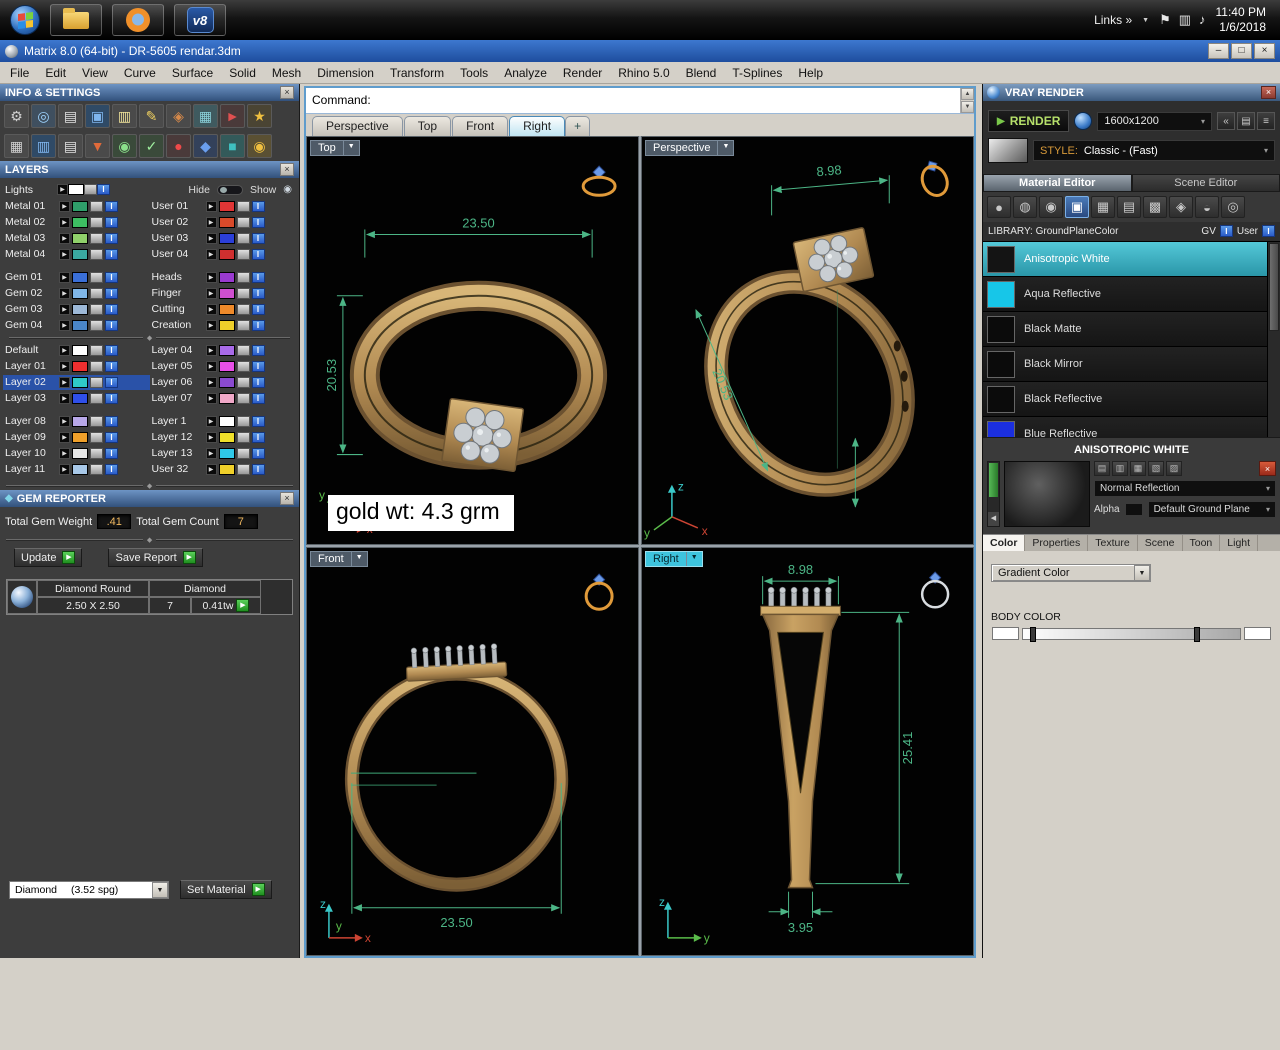 The image size is (1280, 1050). Describe the element at coordinates (70, 116) in the screenshot. I see `print-icon: ▤` at that location.